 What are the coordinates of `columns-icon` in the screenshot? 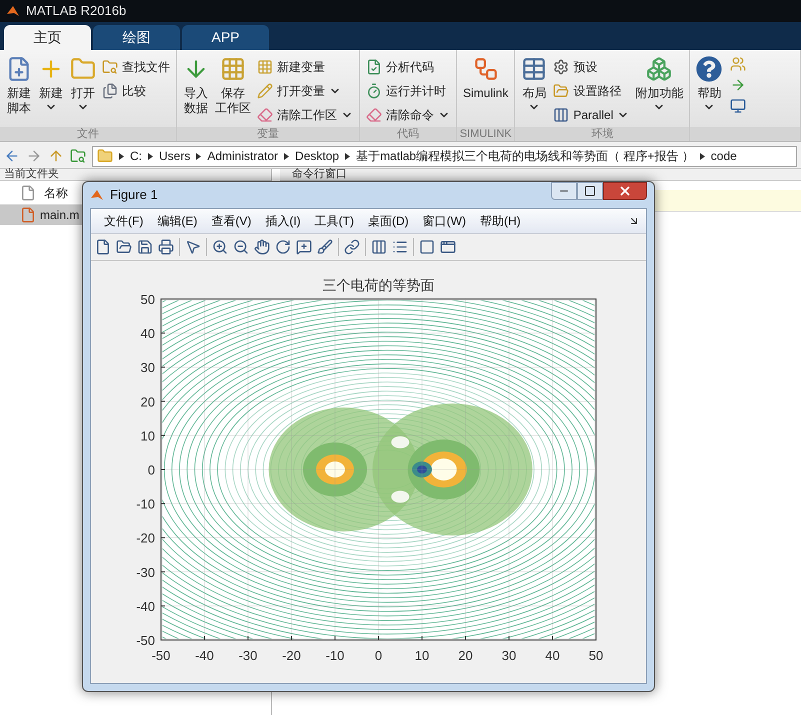 It's located at (561, 114).